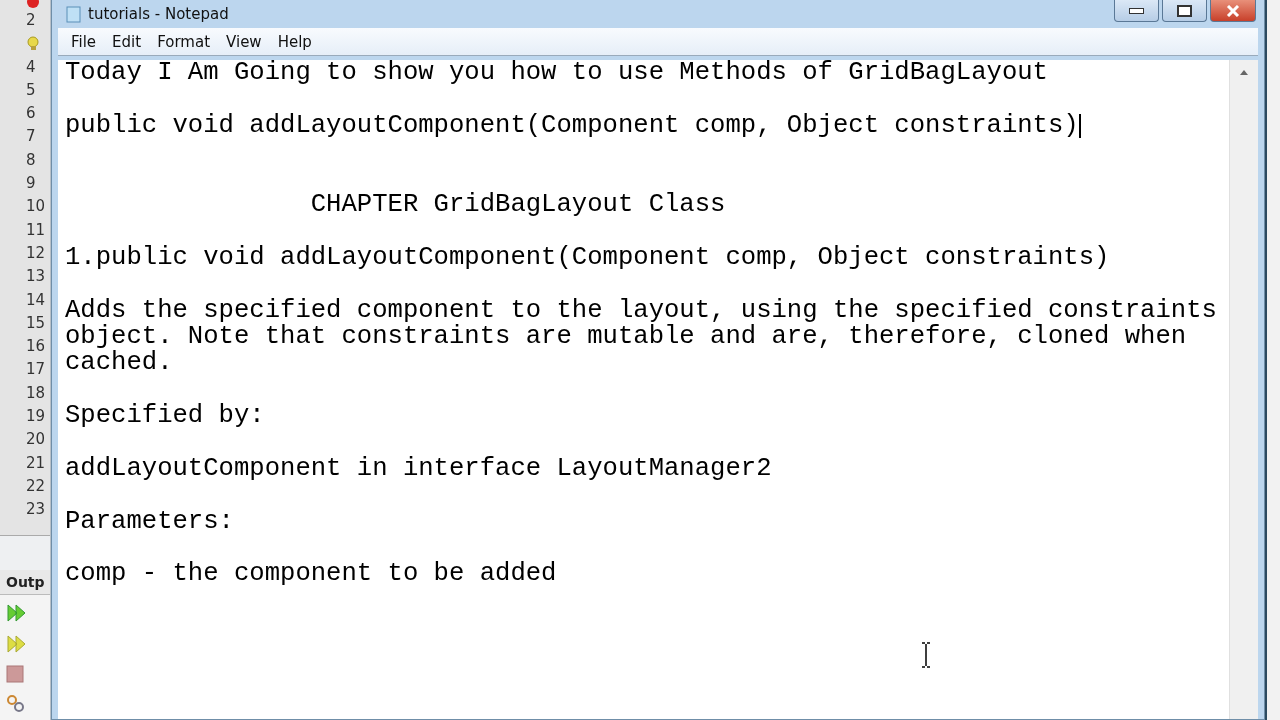  I want to click on line-number: 18, so click(36, 393).